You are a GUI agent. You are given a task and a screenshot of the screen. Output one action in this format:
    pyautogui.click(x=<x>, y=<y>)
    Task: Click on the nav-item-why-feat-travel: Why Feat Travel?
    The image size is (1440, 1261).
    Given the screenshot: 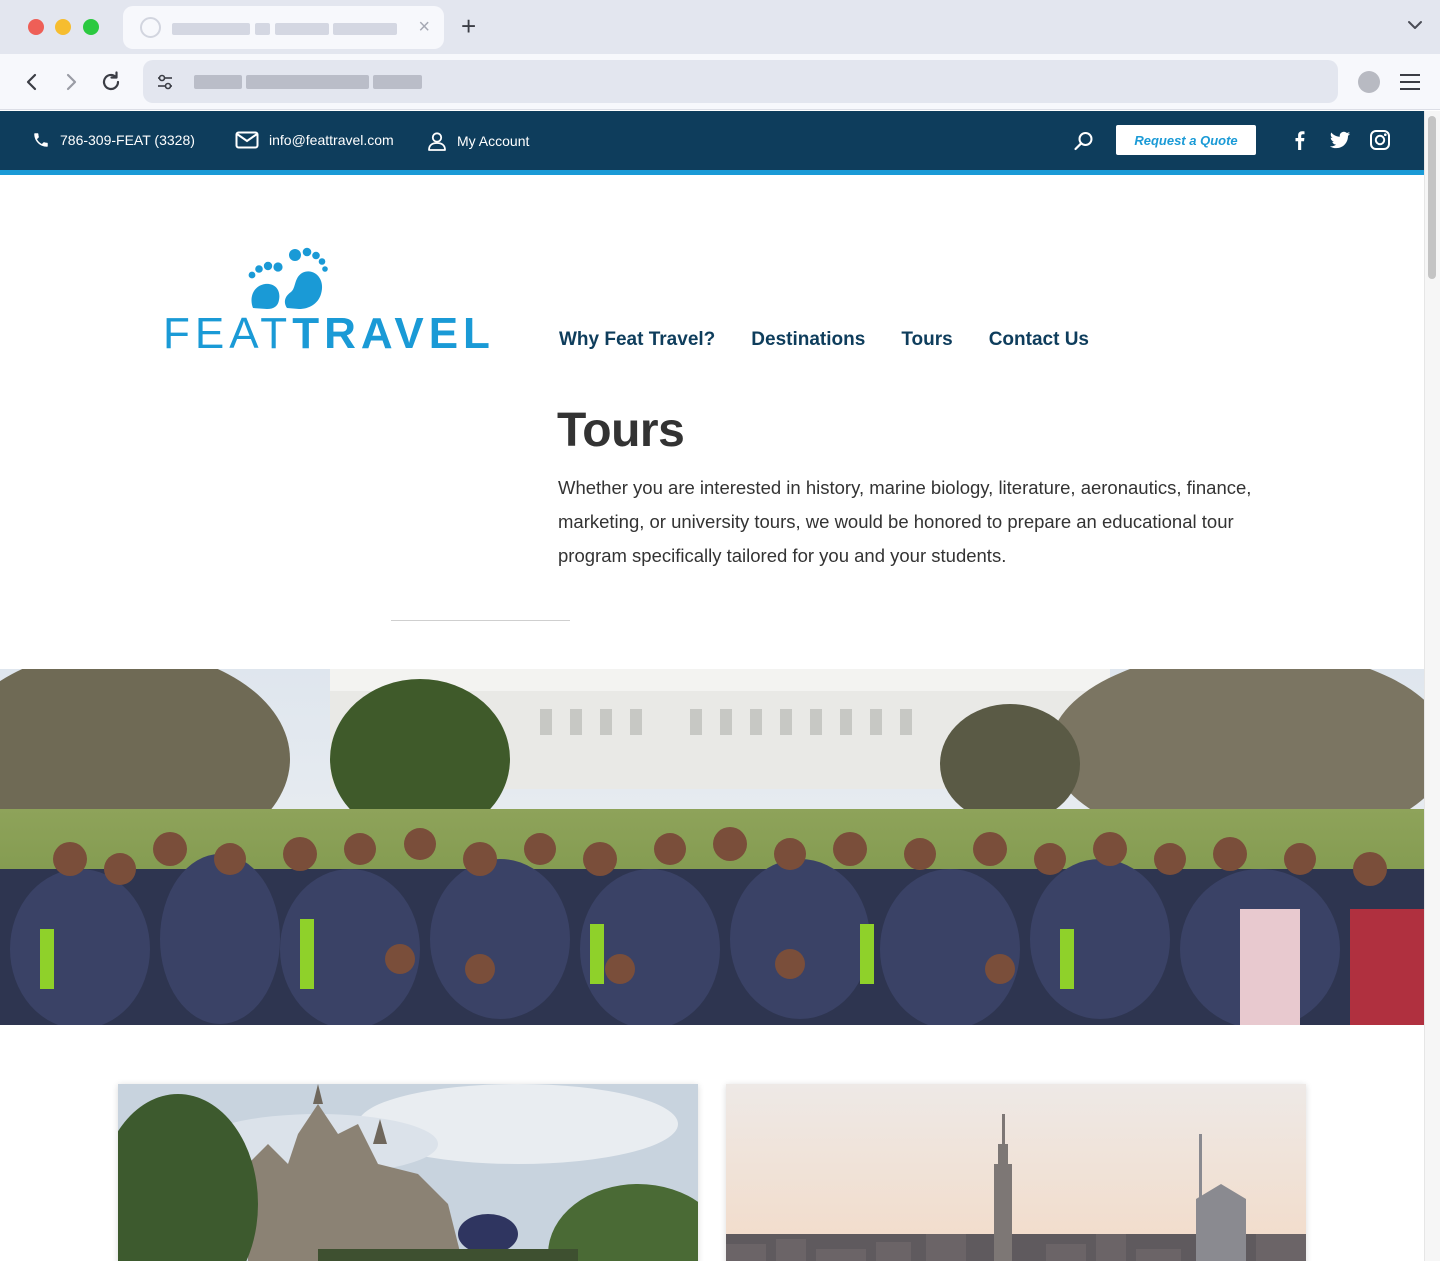 What is the action you would take?
    pyautogui.click(x=637, y=340)
    